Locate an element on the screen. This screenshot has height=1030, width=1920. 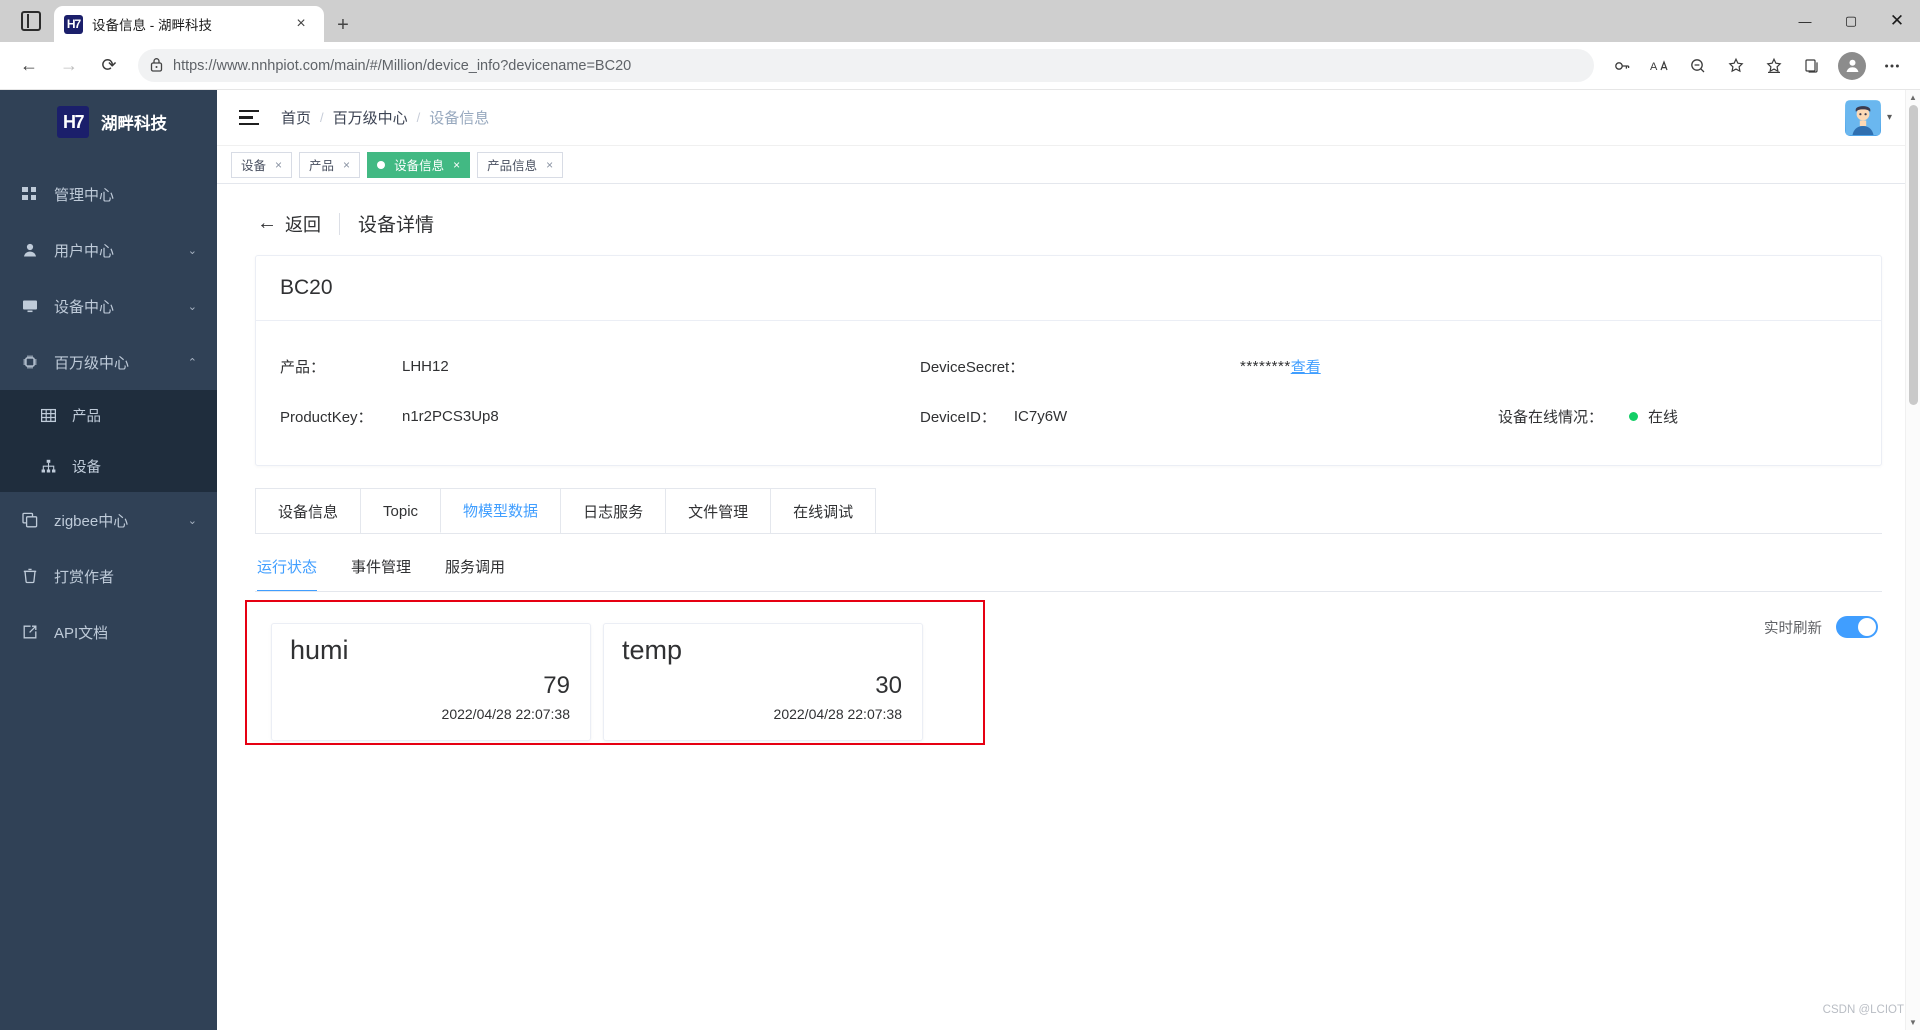
sidebar-item-label: 用户中心 is located at coordinates (84, 251).